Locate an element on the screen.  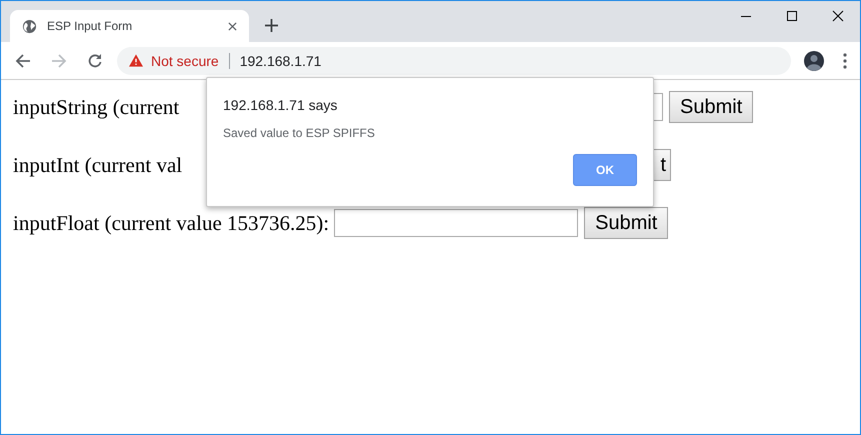
security-label: Not secure is located at coordinates (185, 60).